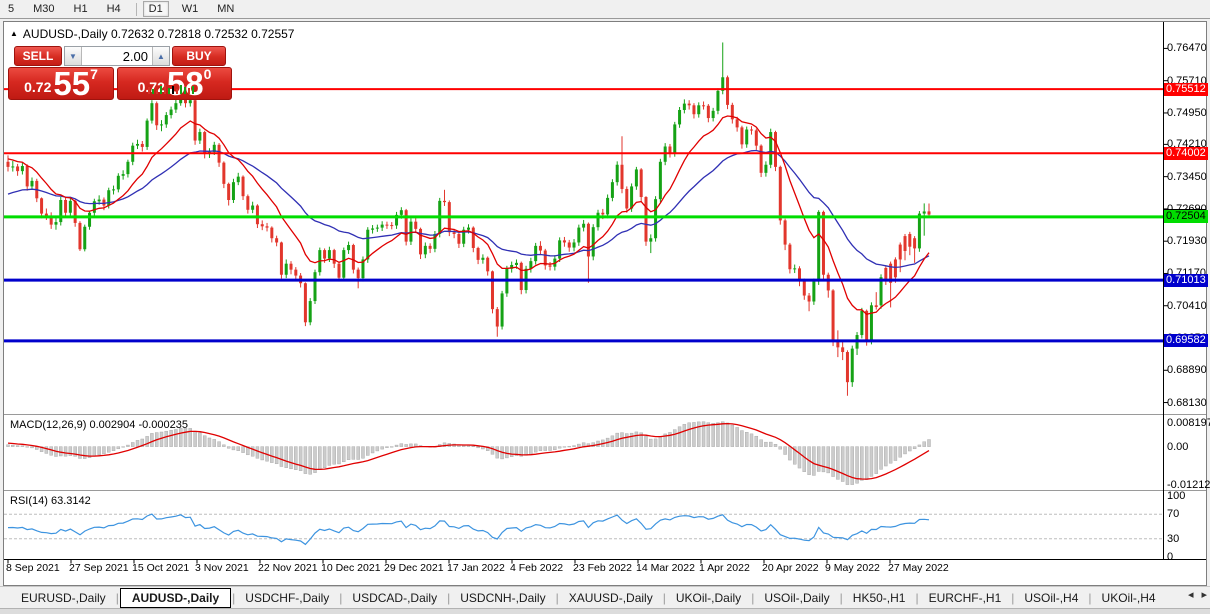  Describe the element at coordinates (724, 568) in the screenshot. I see `date-label: 1 Apr 2022` at that location.